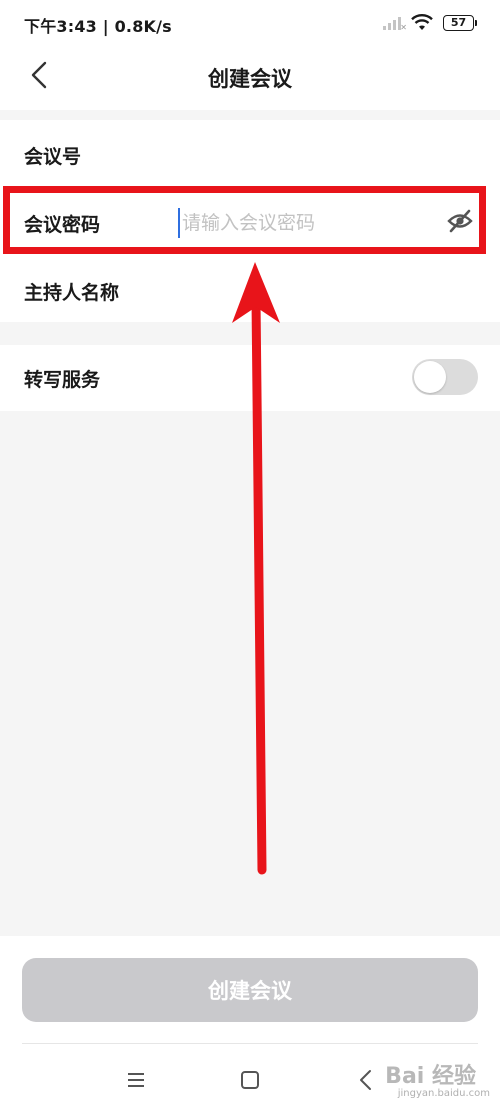  What do you see at coordinates (250, 378) in the screenshot?
I see `transcription-row: 转写服务` at bounding box center [250, 378].